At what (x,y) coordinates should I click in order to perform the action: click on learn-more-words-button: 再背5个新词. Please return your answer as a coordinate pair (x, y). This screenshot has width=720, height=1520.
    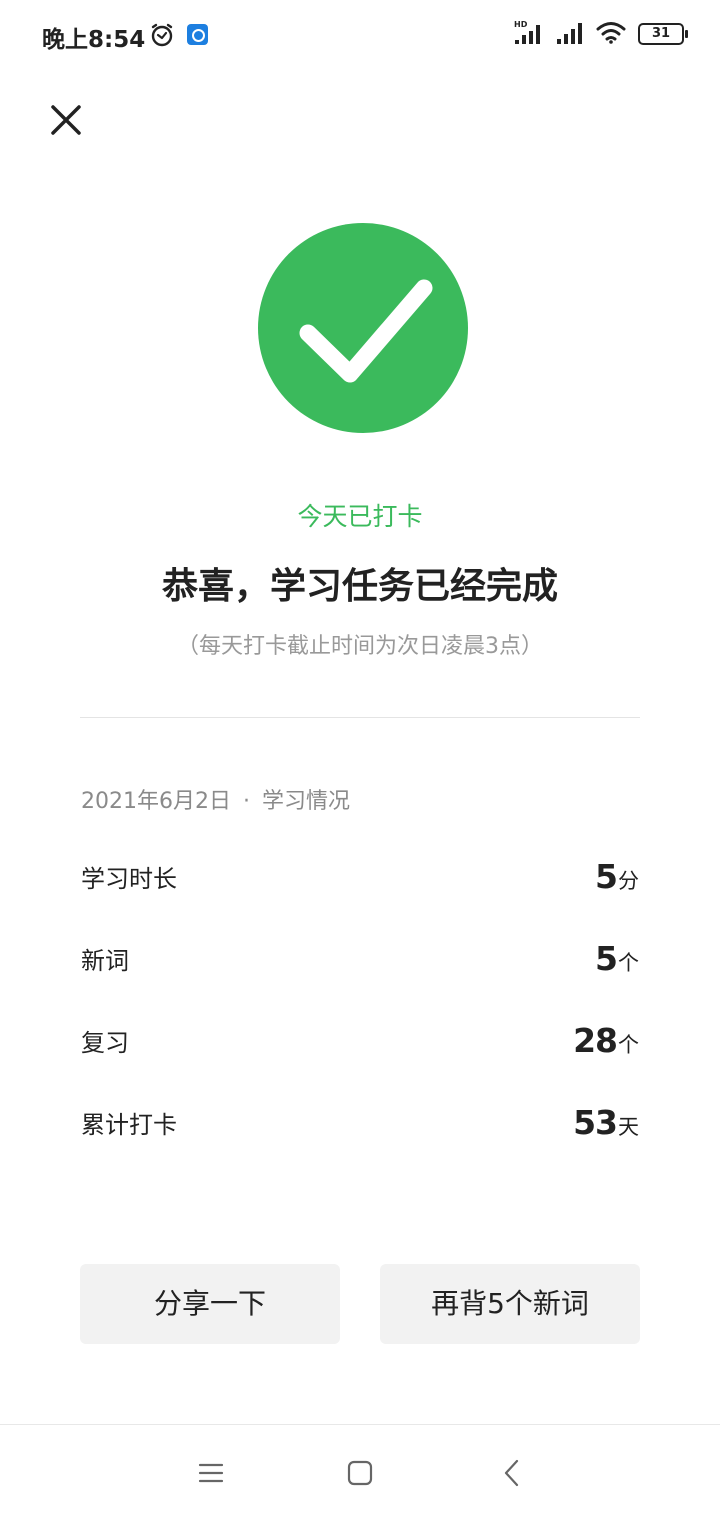
    Looking at the image, I should click on (510, 1304).